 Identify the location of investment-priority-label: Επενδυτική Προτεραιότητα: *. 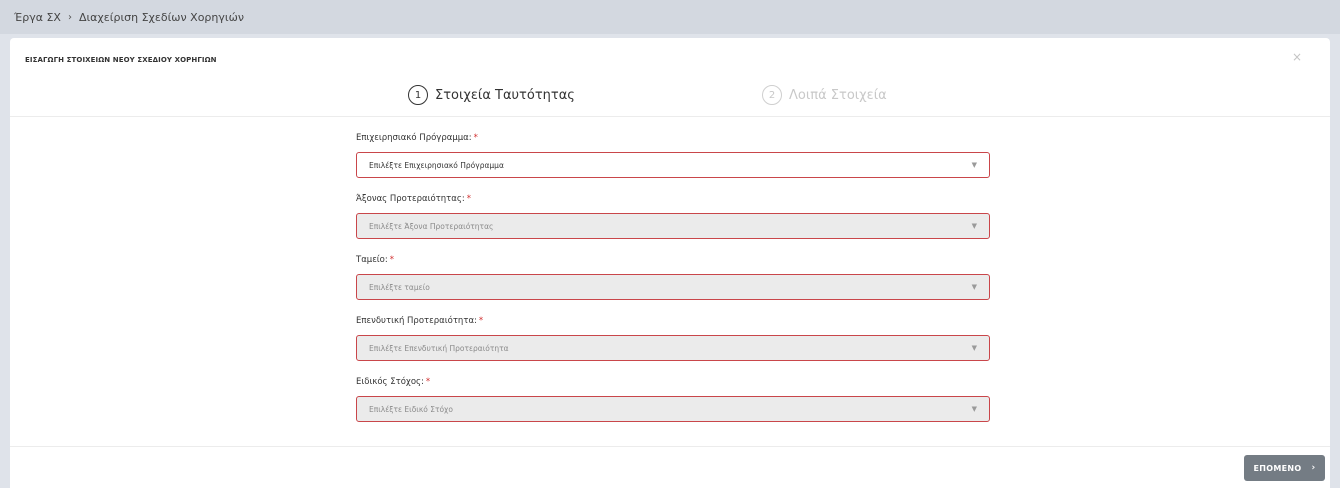
(420, 321).